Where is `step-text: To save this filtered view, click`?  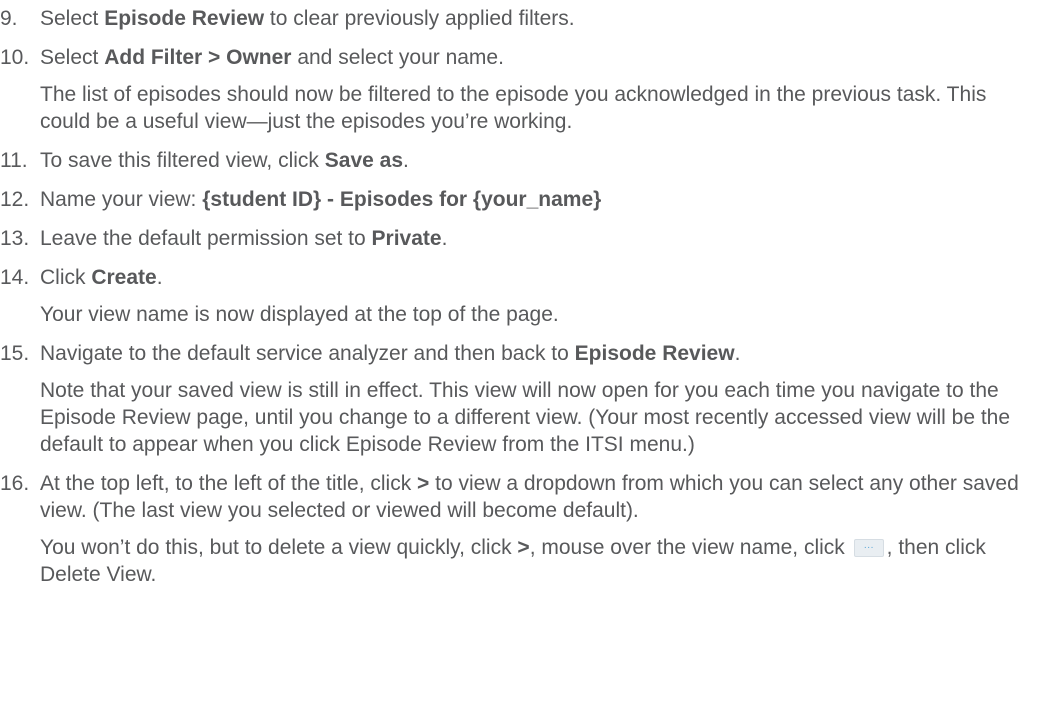
step-text: To save this filtered view, click is located at coordinates (182, 160).